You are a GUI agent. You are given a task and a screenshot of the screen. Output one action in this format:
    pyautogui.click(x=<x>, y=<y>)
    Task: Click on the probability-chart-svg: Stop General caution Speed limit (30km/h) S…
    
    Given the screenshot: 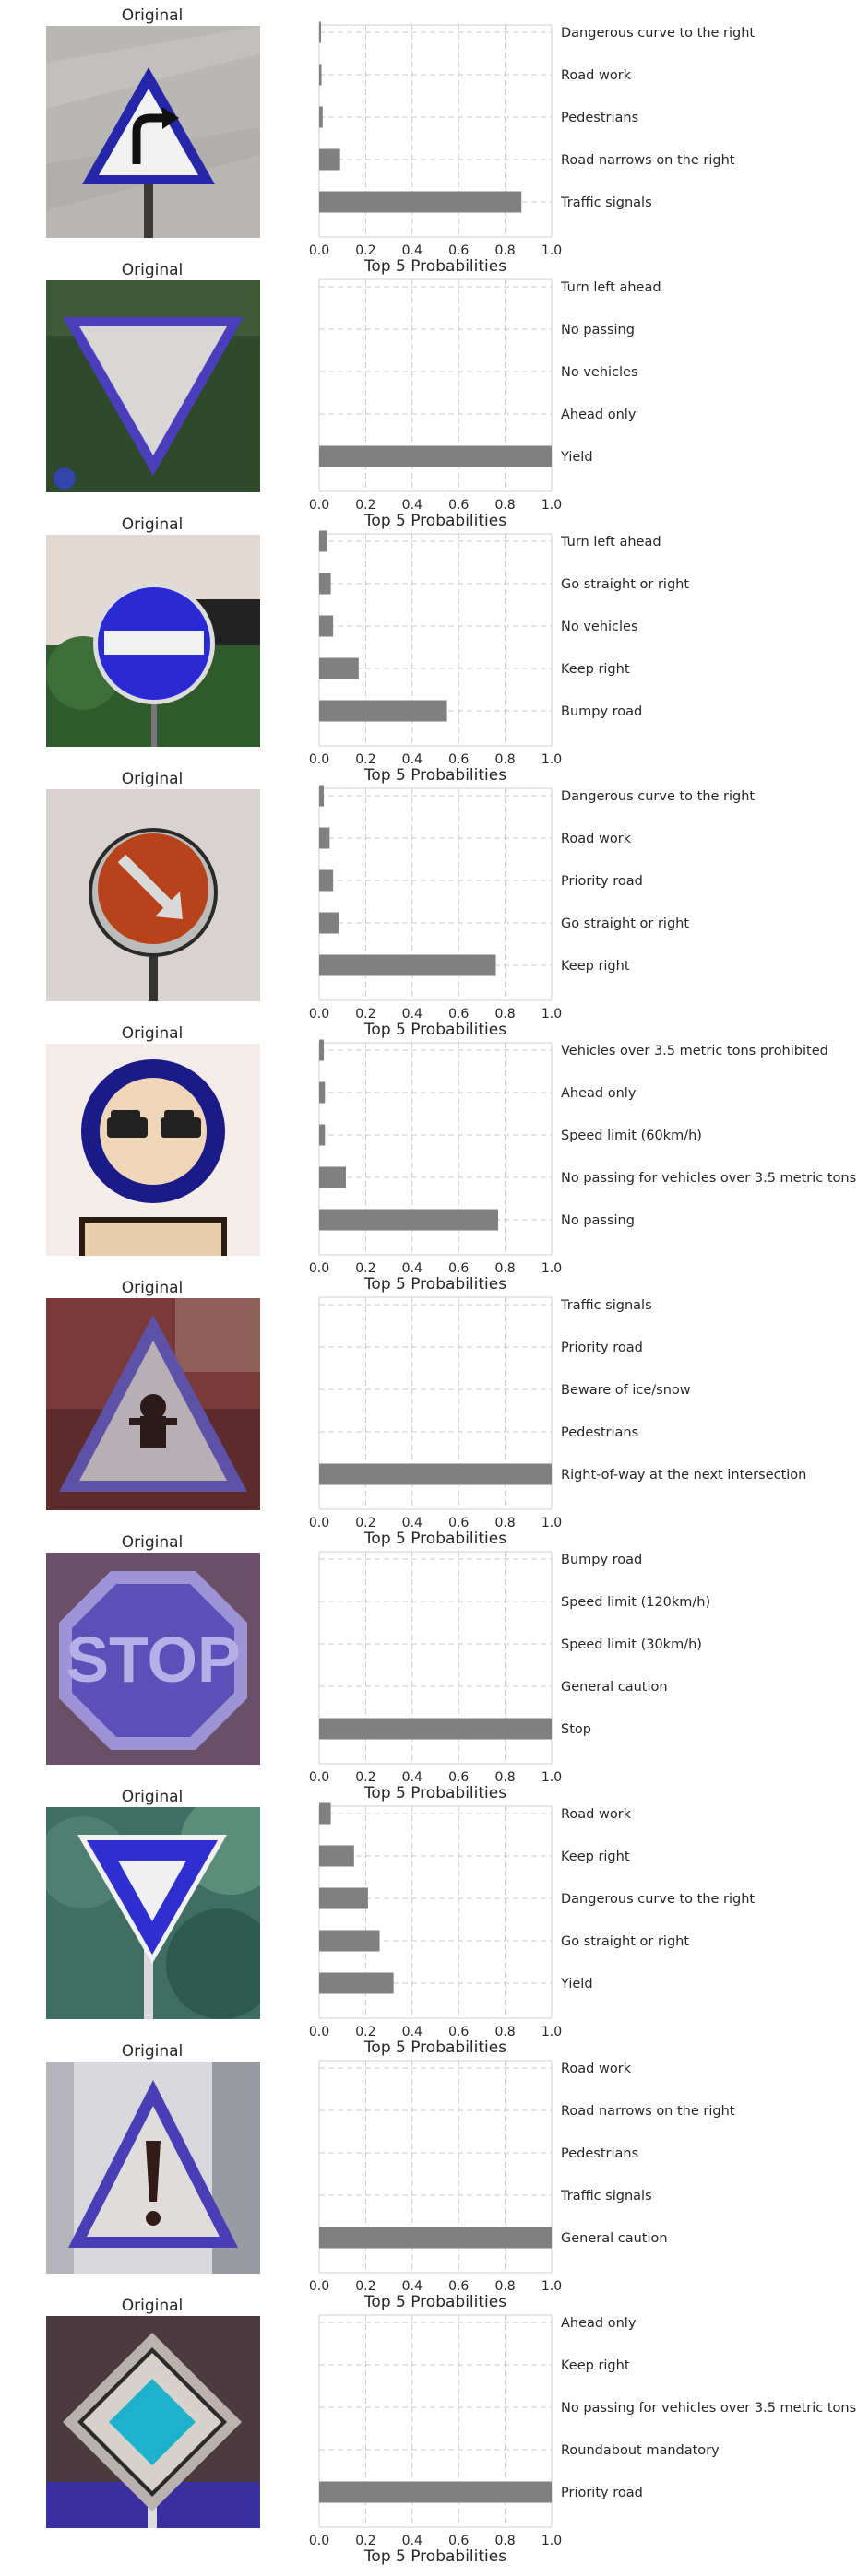 What is the action you would take?
    pyautogui.click(x=509, y=1676)
    